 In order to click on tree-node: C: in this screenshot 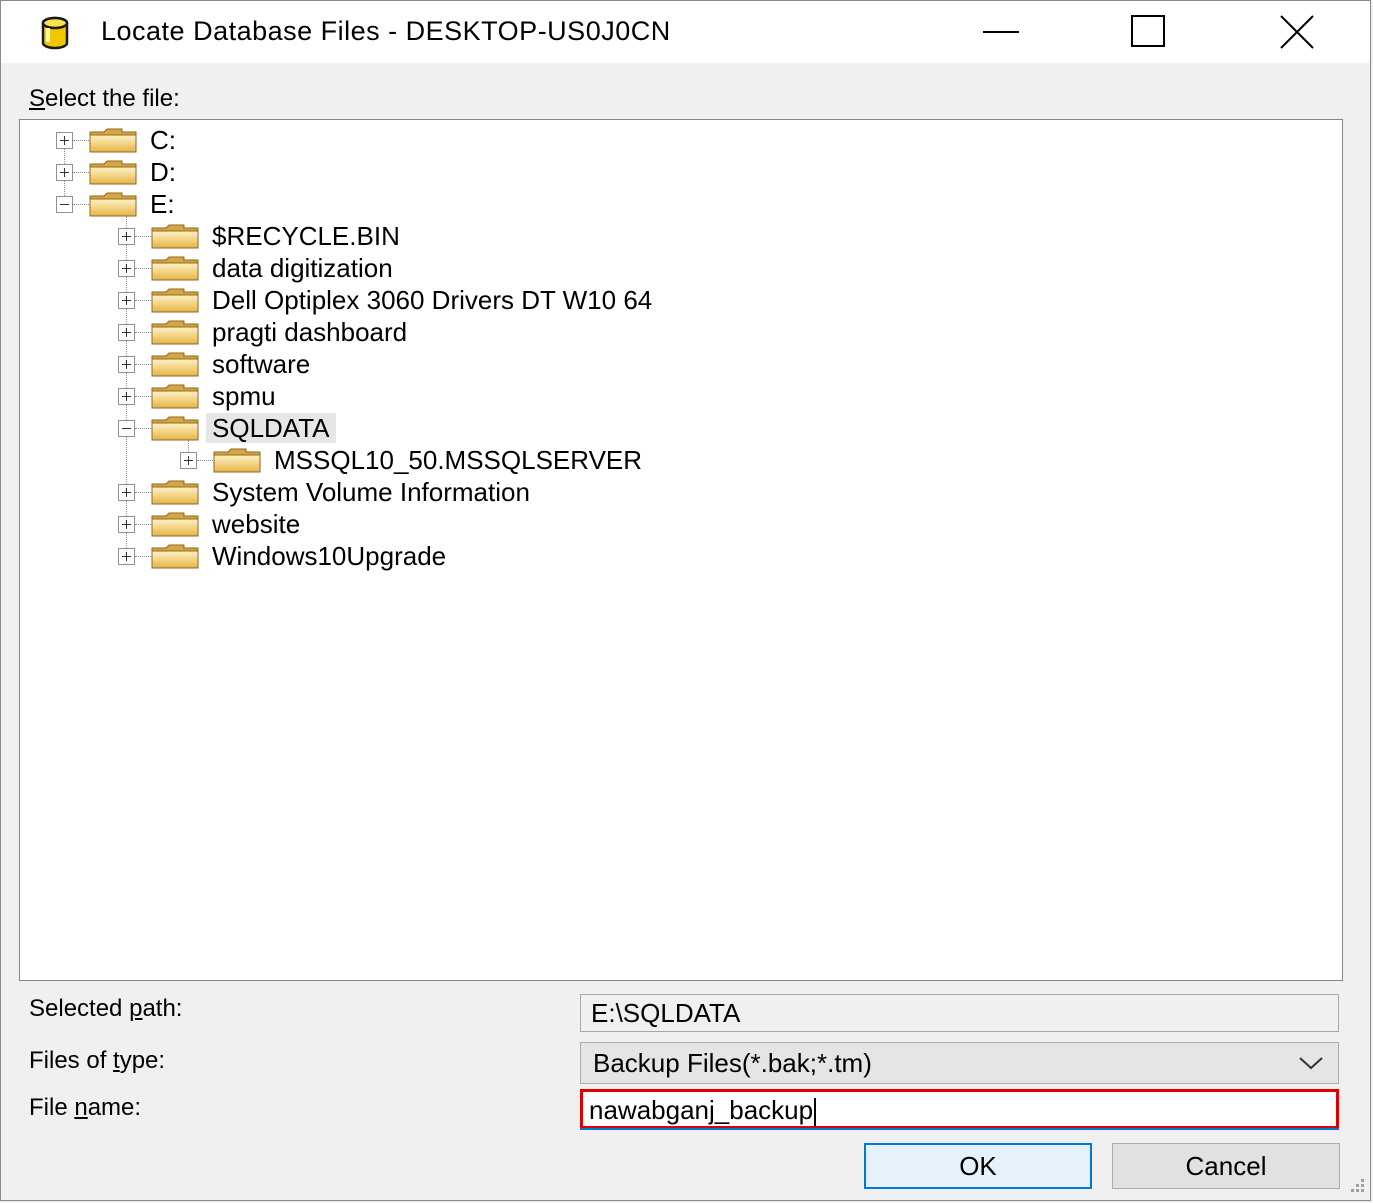, I will do `click(681, 140)`.